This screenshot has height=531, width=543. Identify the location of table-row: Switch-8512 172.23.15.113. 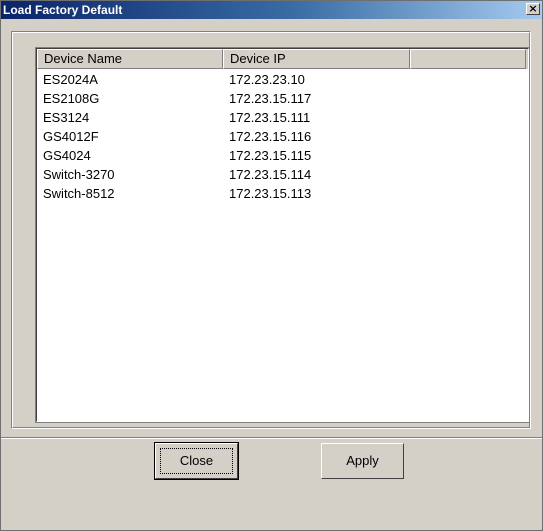
(282, 193).